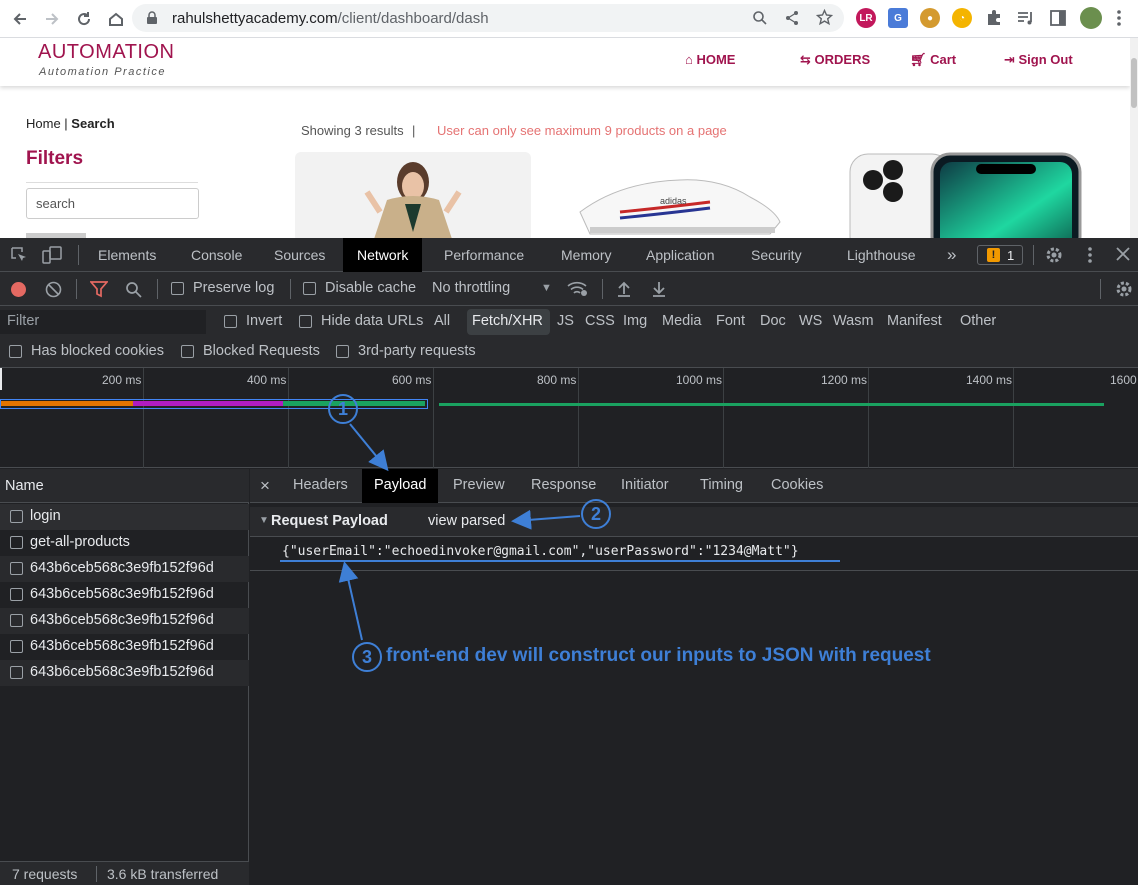 This screenshot has width=1138, height=885. What do you see at coordinates (459, 532) in the screenshot?
I see `annotation-arrows` at bounding box center [459, 532].